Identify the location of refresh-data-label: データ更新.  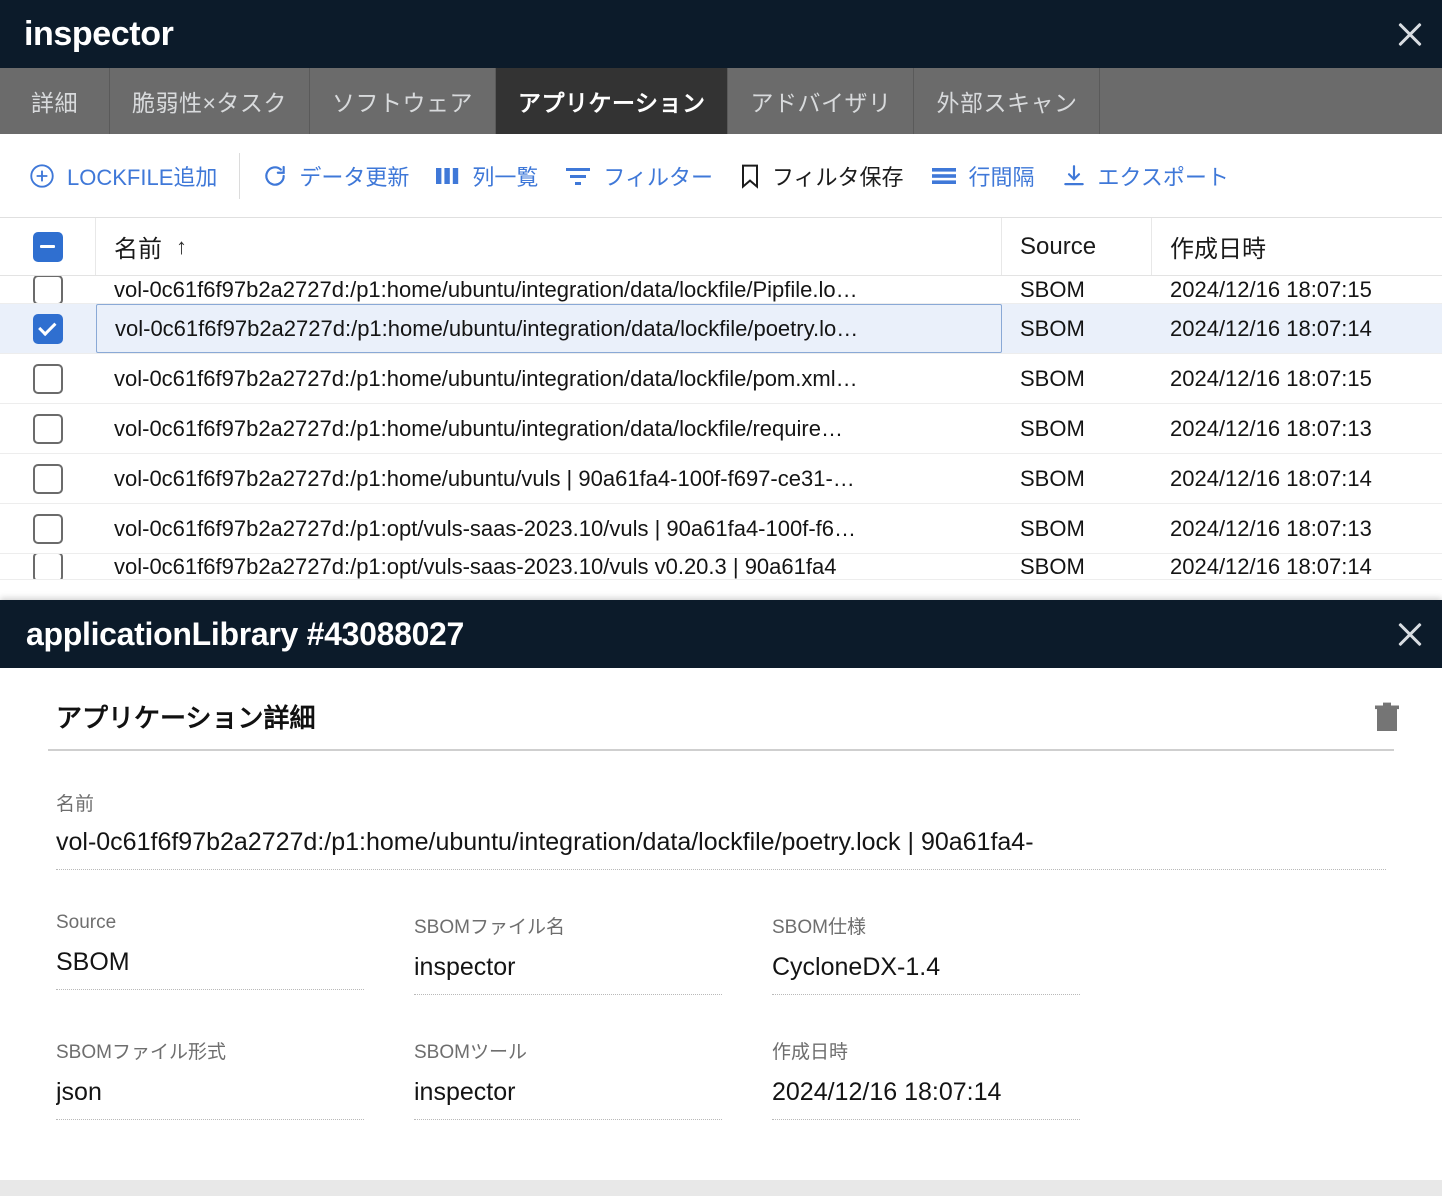
(354, 177).